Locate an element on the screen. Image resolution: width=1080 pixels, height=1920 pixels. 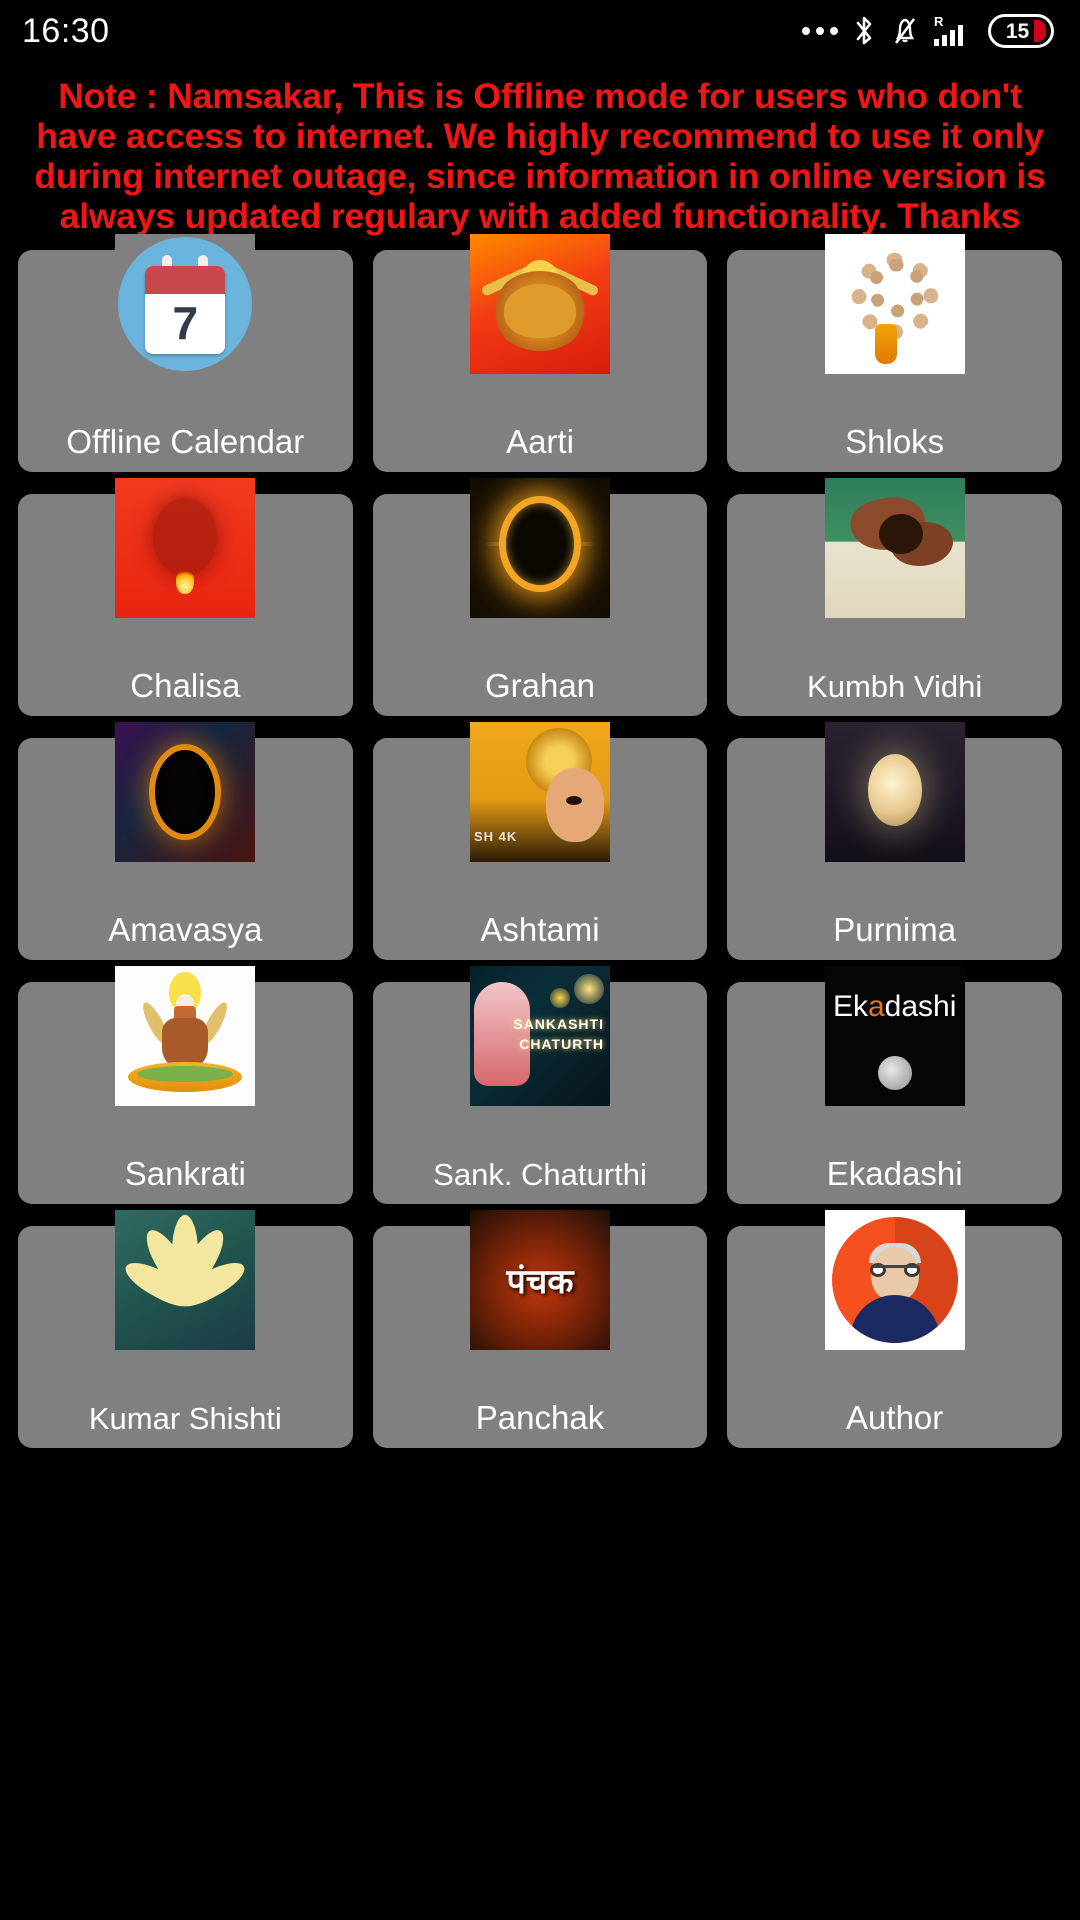
ganesha-icon: SANKASHTI CHATURTH is located at coordinates (539, 1036).